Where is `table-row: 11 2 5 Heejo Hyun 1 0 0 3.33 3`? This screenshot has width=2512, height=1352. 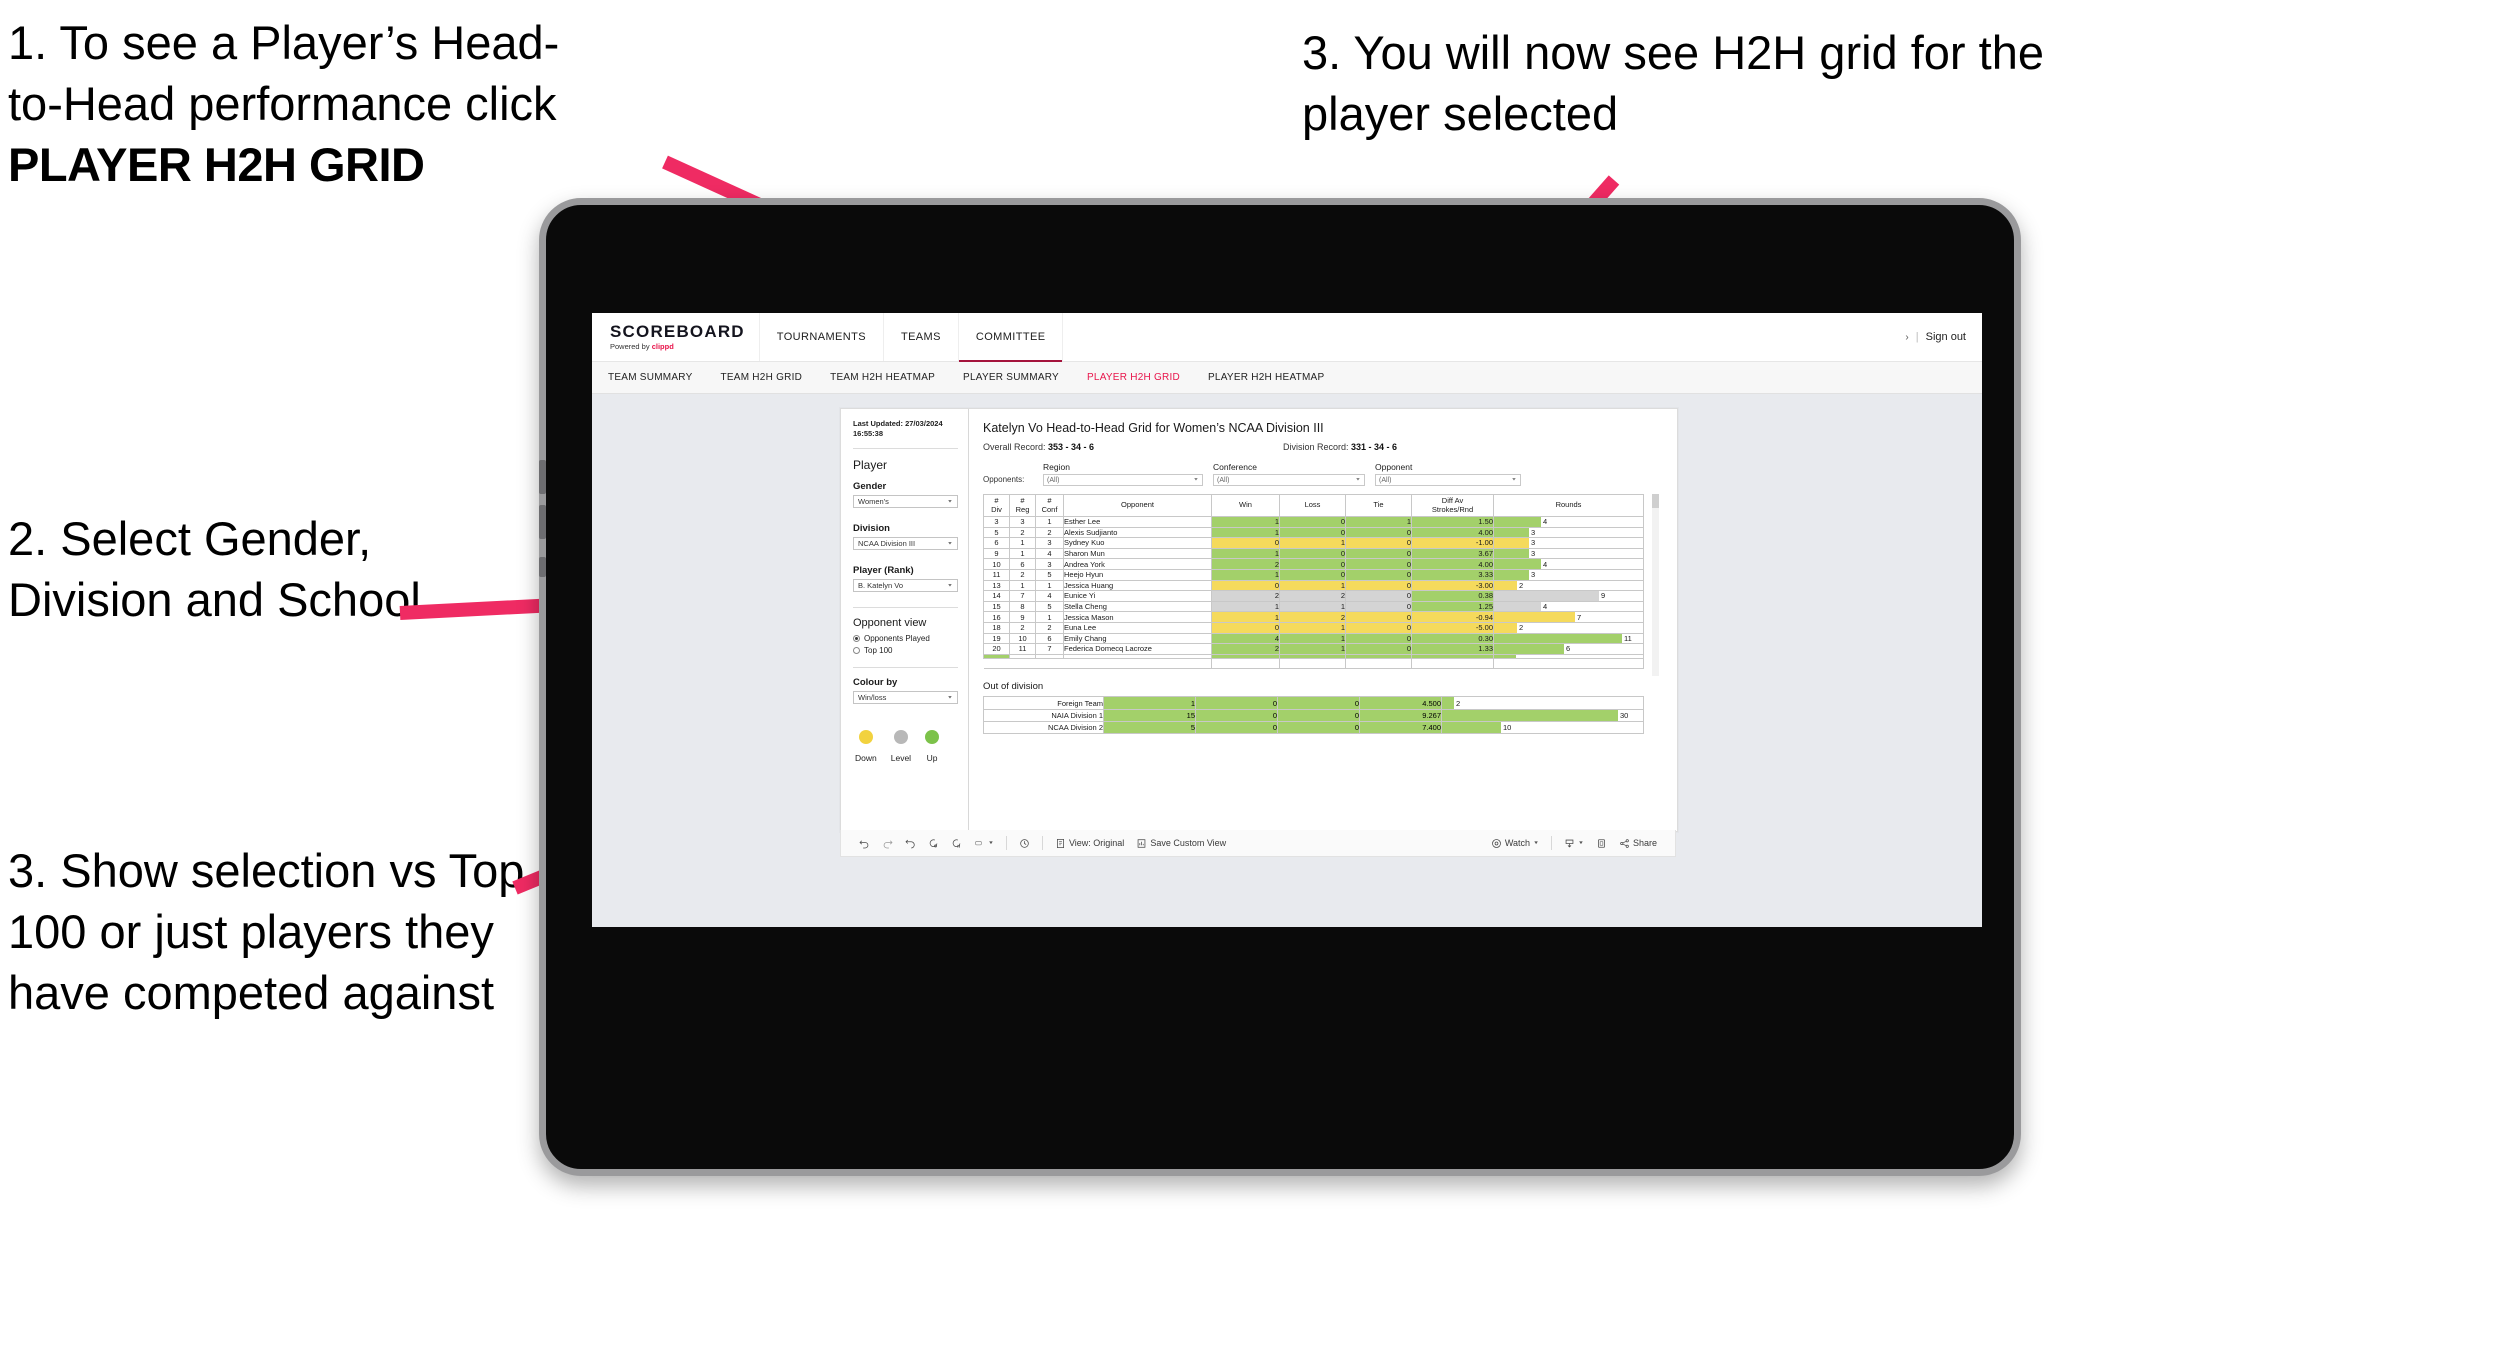 table-row: 11 2 5 Heejo Hyun 1 0 0 3.33 3 is located at coordinates (1313, 574).